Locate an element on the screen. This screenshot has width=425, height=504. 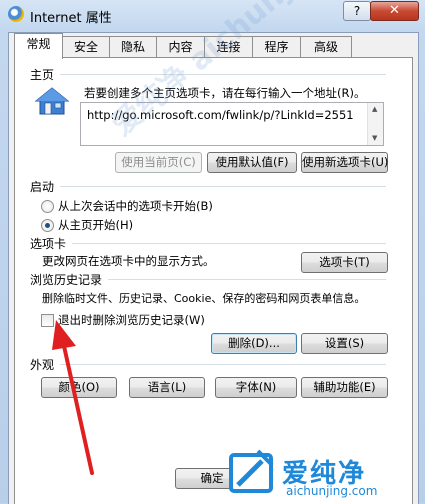
startup-separator is located at coordinates (223, 186).